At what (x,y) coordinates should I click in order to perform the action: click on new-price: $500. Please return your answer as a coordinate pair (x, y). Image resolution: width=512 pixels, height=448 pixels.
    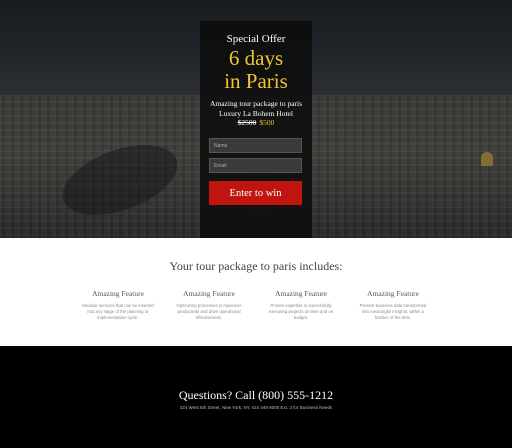
    Looking at the image, I should click on (267, 122).